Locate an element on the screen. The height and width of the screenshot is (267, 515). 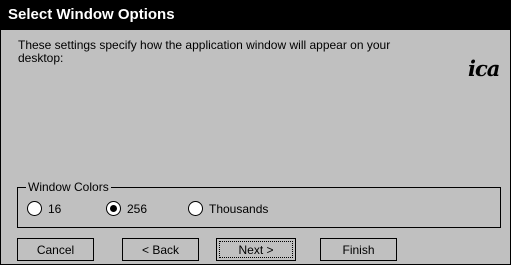
radio-button-selected-icon is located at coordinates (113, 208).